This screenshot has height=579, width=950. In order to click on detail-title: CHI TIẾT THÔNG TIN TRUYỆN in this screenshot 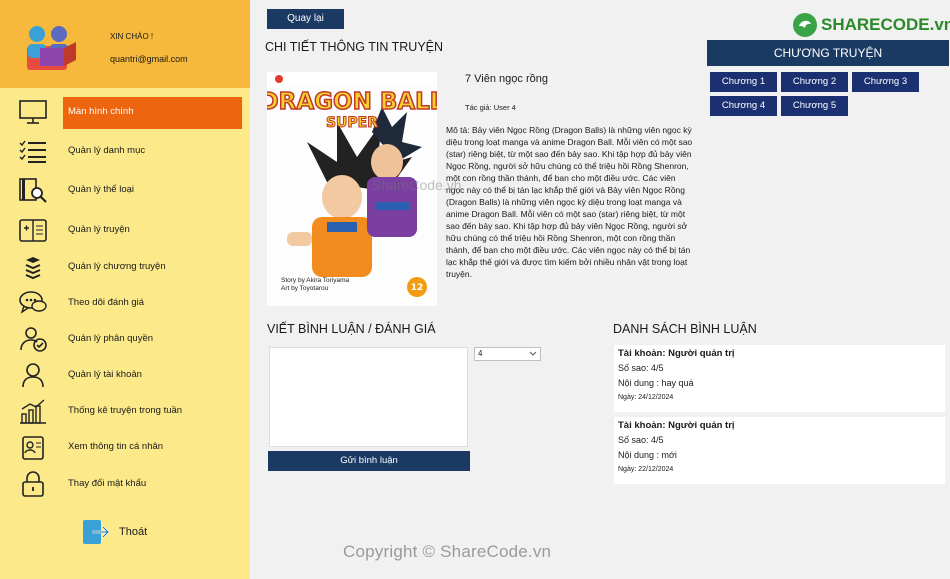, I will do `click(354, 47)`.